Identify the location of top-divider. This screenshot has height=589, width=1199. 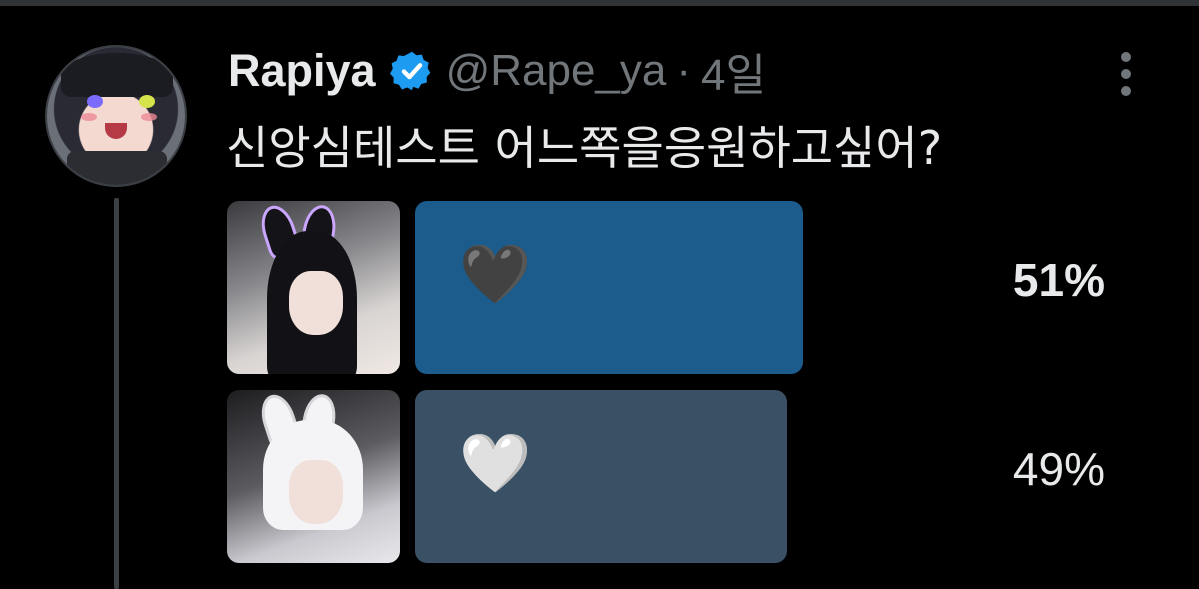
(599, 3).